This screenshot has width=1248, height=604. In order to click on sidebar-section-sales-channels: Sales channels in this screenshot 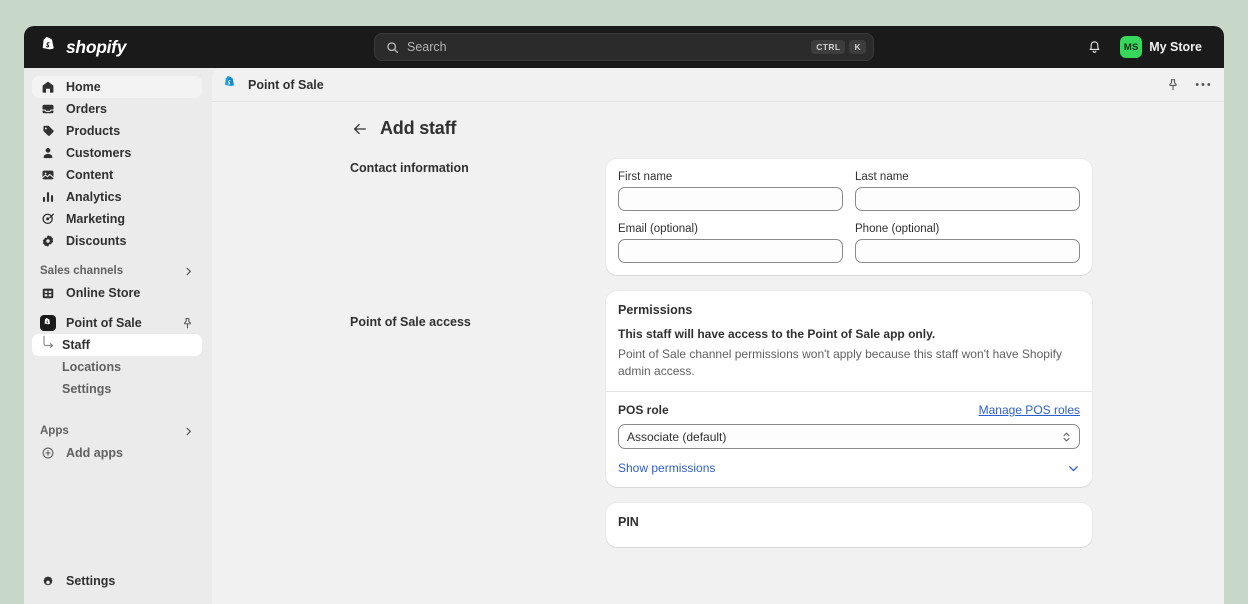, I will do `click(117, 271)`.